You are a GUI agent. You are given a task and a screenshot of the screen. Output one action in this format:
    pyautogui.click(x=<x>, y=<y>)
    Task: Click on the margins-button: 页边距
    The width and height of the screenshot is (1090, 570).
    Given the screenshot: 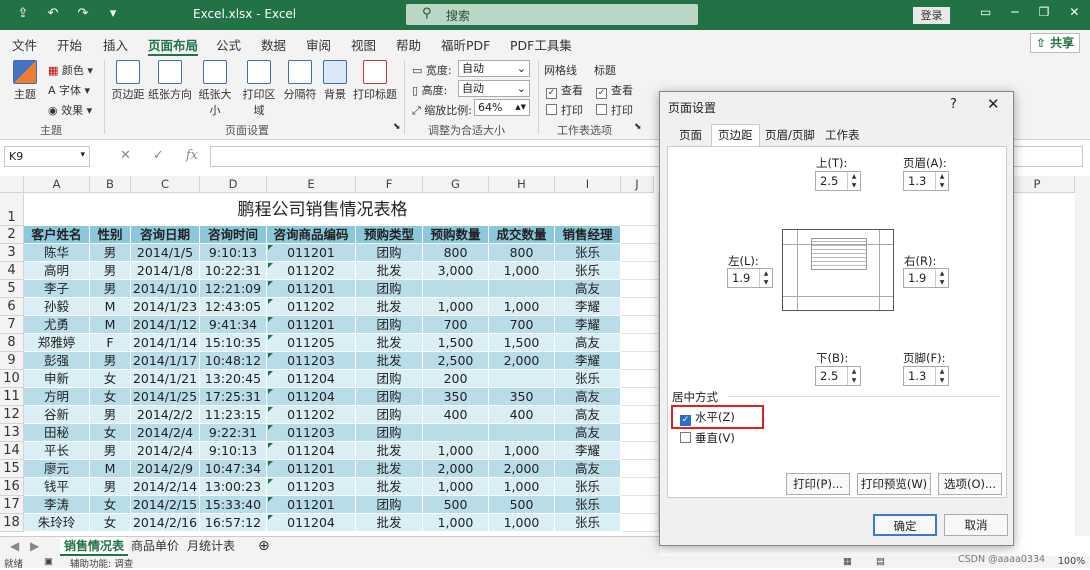 What is the action you would take?
    pyautogui.click(x=128, y=81)
    